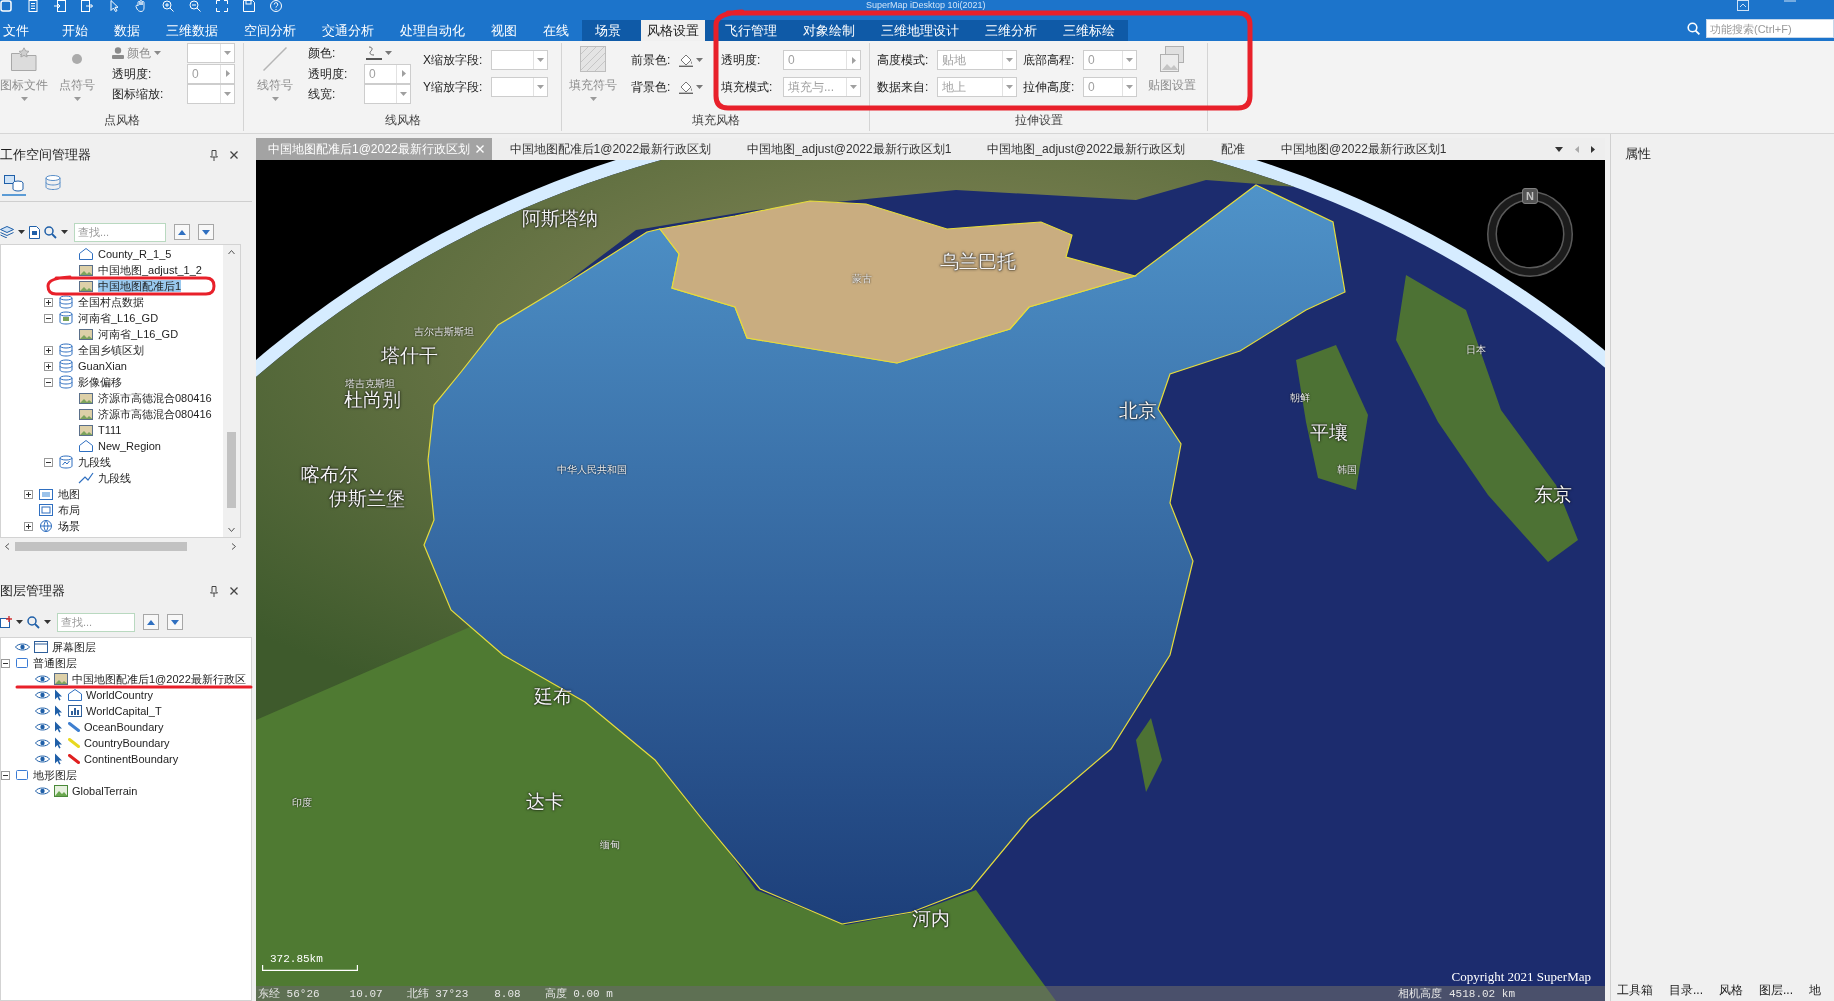 Image resolution: width=1834 pixels, height=1001 pixels. What do you see at coordinates (55, 775) in the screenshot?
I see `layer-item: 地形图层` at bounding box center [55, 775].